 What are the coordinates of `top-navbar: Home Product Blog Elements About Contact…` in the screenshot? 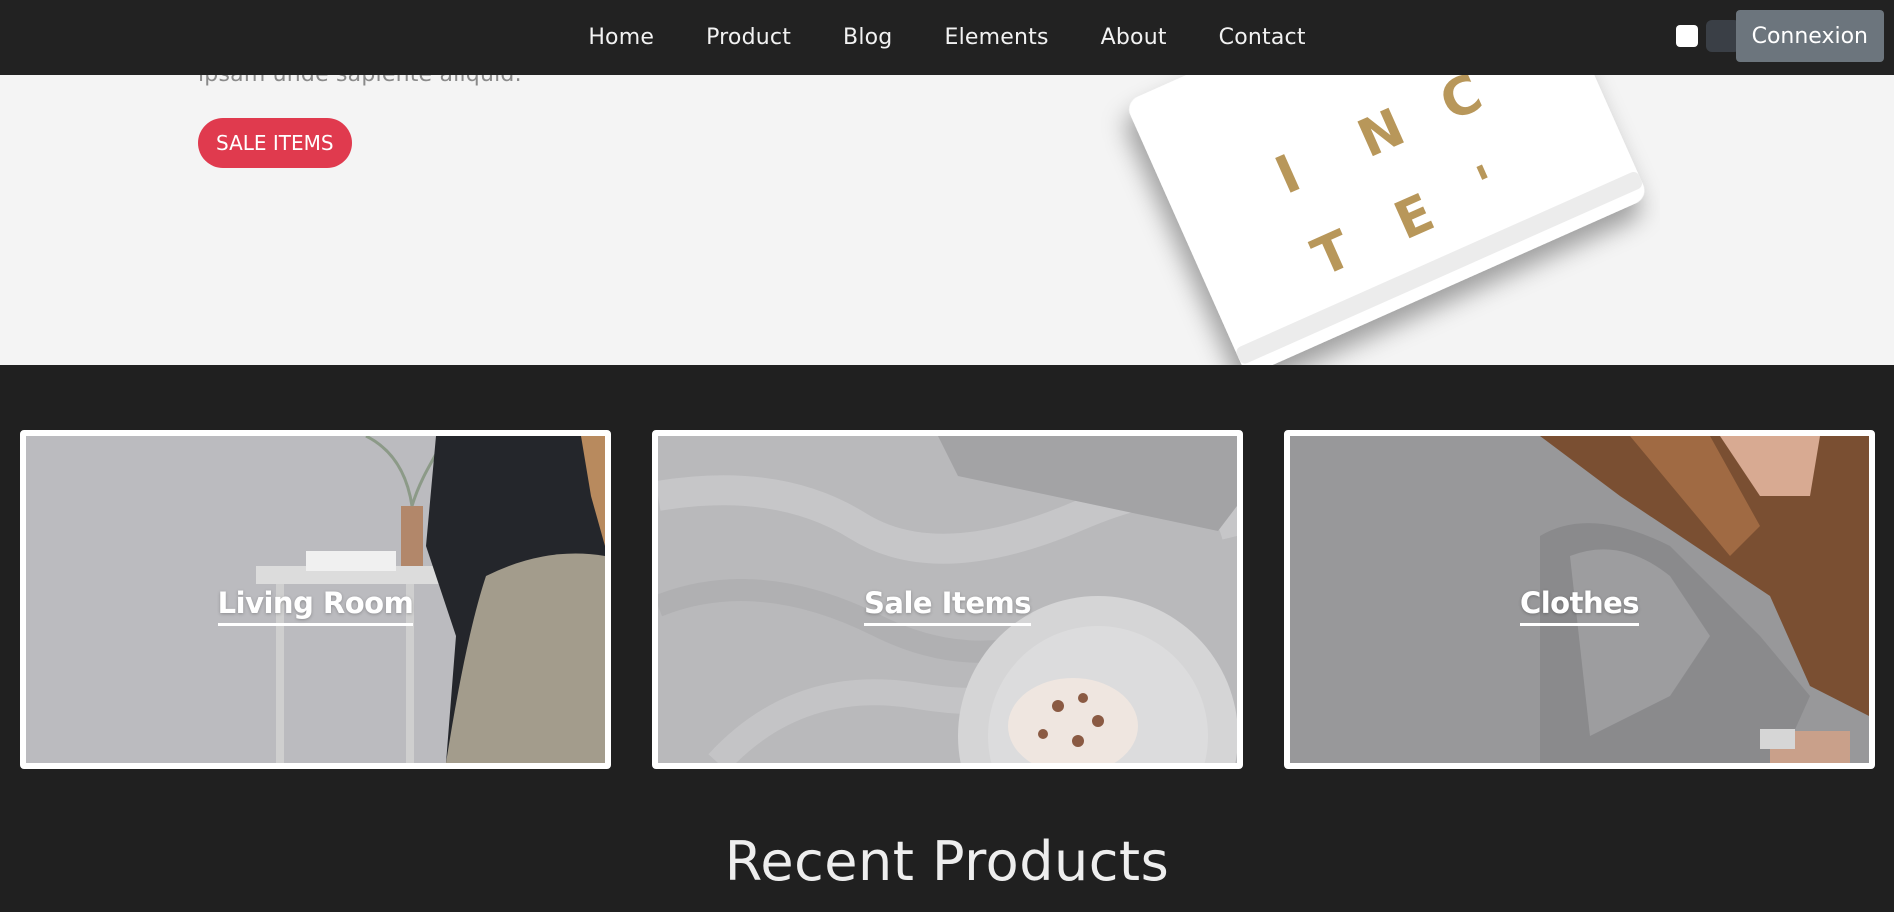 It's located at (947, 37).